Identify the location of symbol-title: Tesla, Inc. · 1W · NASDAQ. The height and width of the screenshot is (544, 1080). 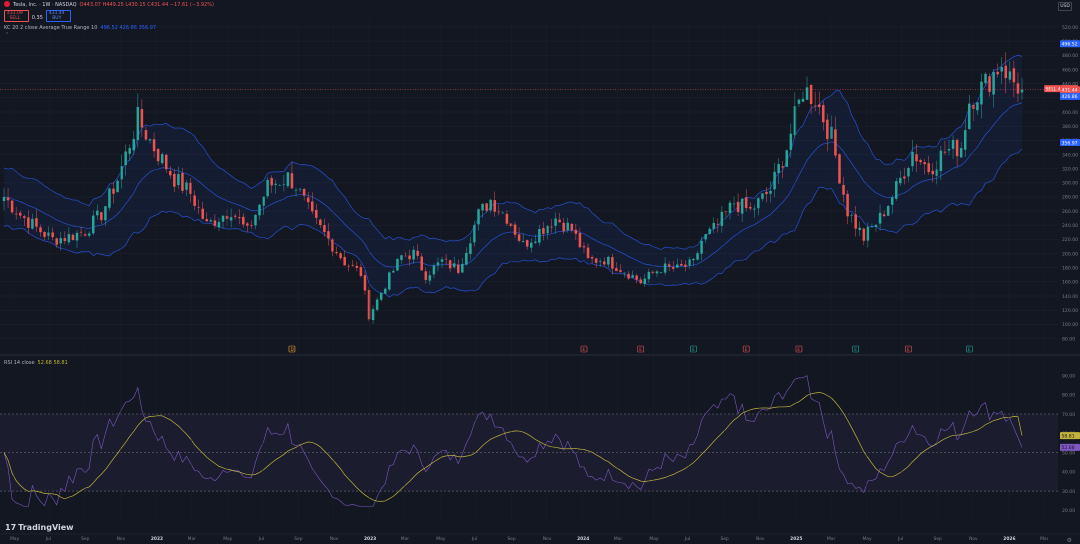
(45, 5).